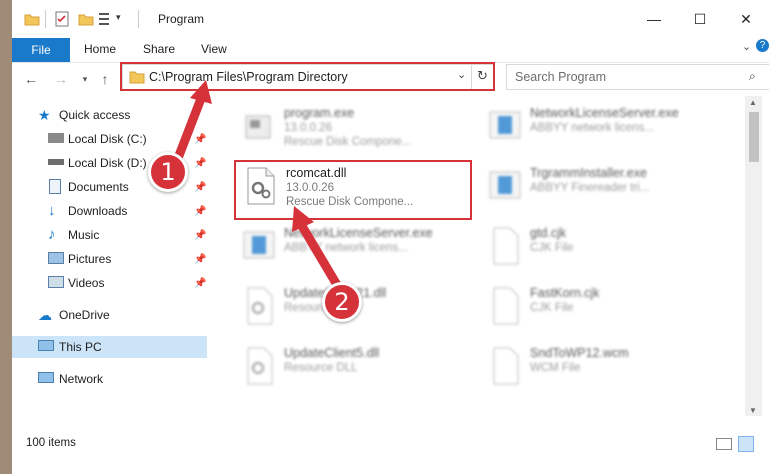 Image resolution: width=769 pixels, height=474 pixels. Describe the element at coordinates (257, 187) in the screenshot. I see `annotation-arrows` at that location.